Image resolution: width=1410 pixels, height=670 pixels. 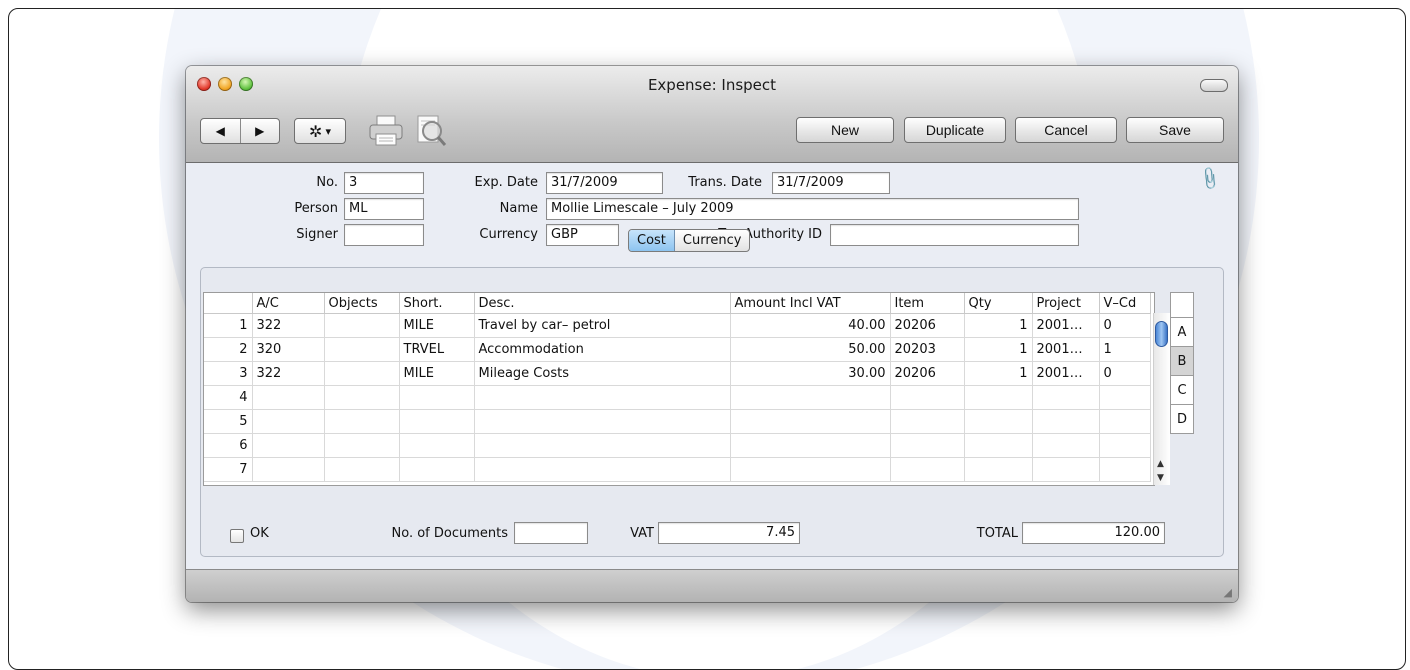 What do you see at coordinates (386, 130) in the screenshot?
I see `printer-icon` at bounding box center [386, 130].